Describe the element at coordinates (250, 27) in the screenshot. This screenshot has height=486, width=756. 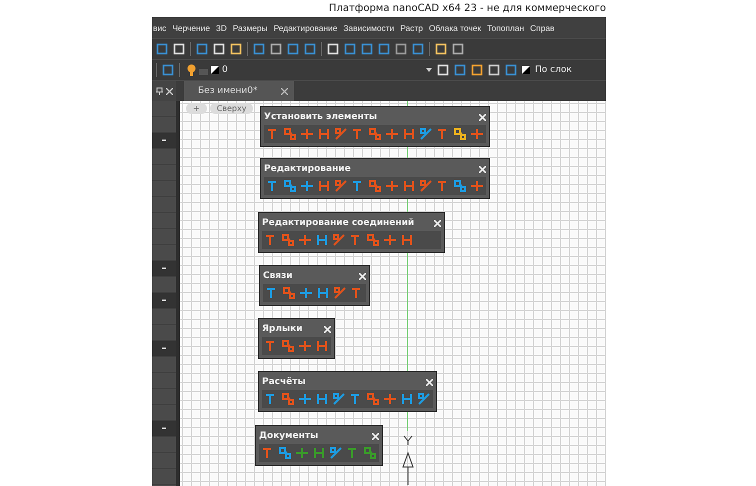
I see `menu-item: Размеры` at that location.